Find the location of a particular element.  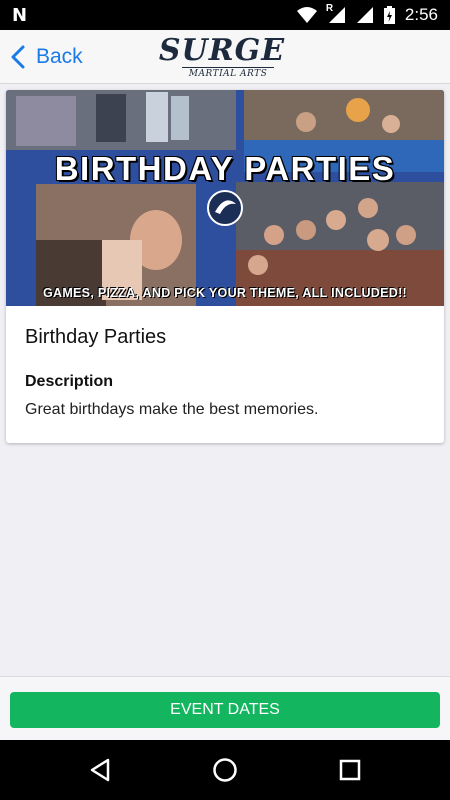

event-title: Birthday Parties is located at coordinates (96, 337).